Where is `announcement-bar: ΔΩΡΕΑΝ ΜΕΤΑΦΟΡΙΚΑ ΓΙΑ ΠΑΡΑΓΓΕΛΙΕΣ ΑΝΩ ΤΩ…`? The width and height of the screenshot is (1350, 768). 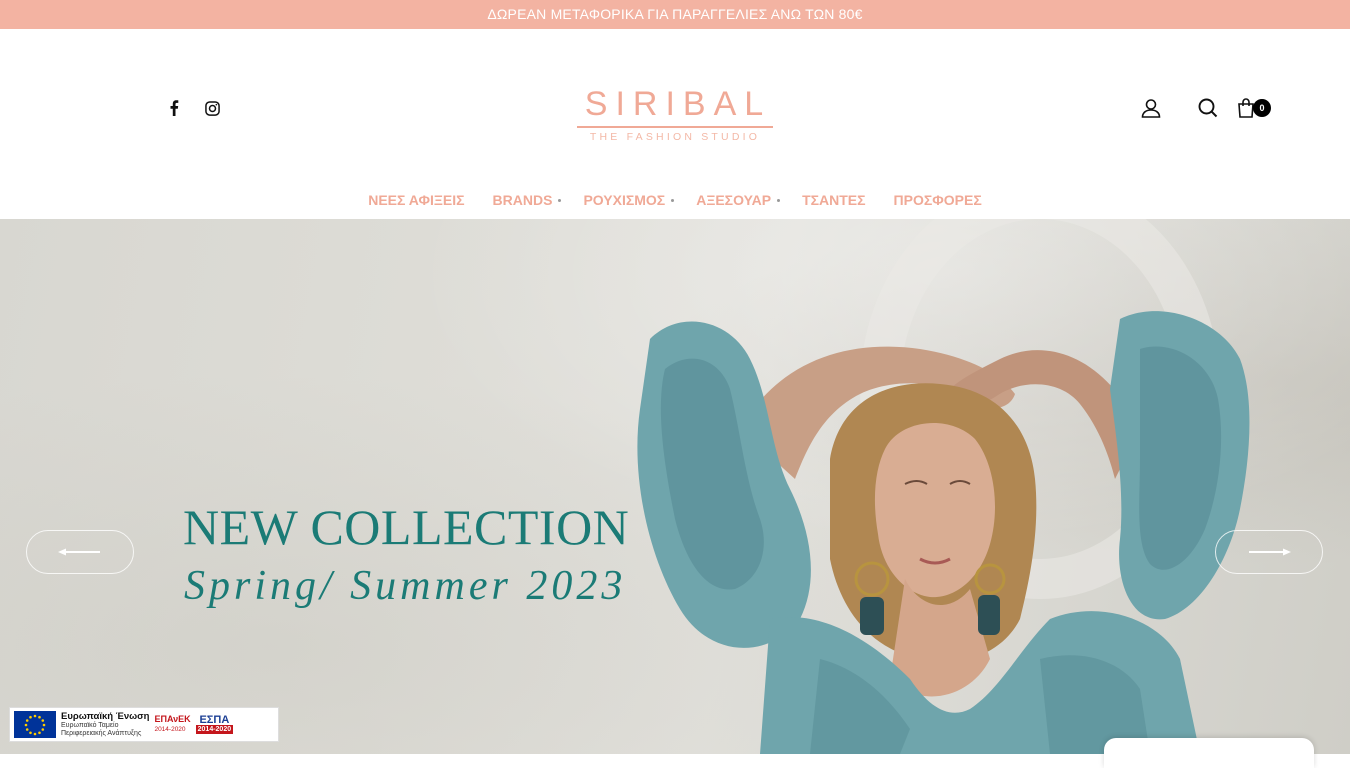
announcement-bar: ΔΩΡΕΑΝ ΜΕΤΑΦΟΡΙΚΑ ΓΙΑ ΠΑΡΑΓΓΕΛΙΕΣ ΑΝΩ ΤΩ… is located at coordinates (675, 14).